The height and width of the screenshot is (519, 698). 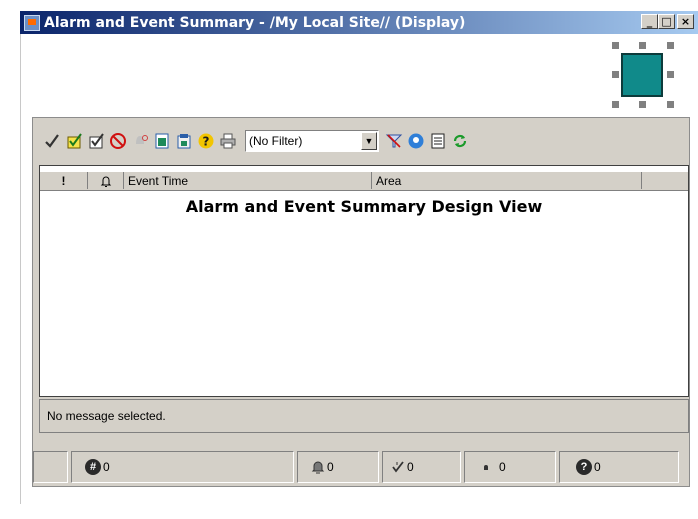 I want to click on column-header-filler, so click(x=665, y=180).